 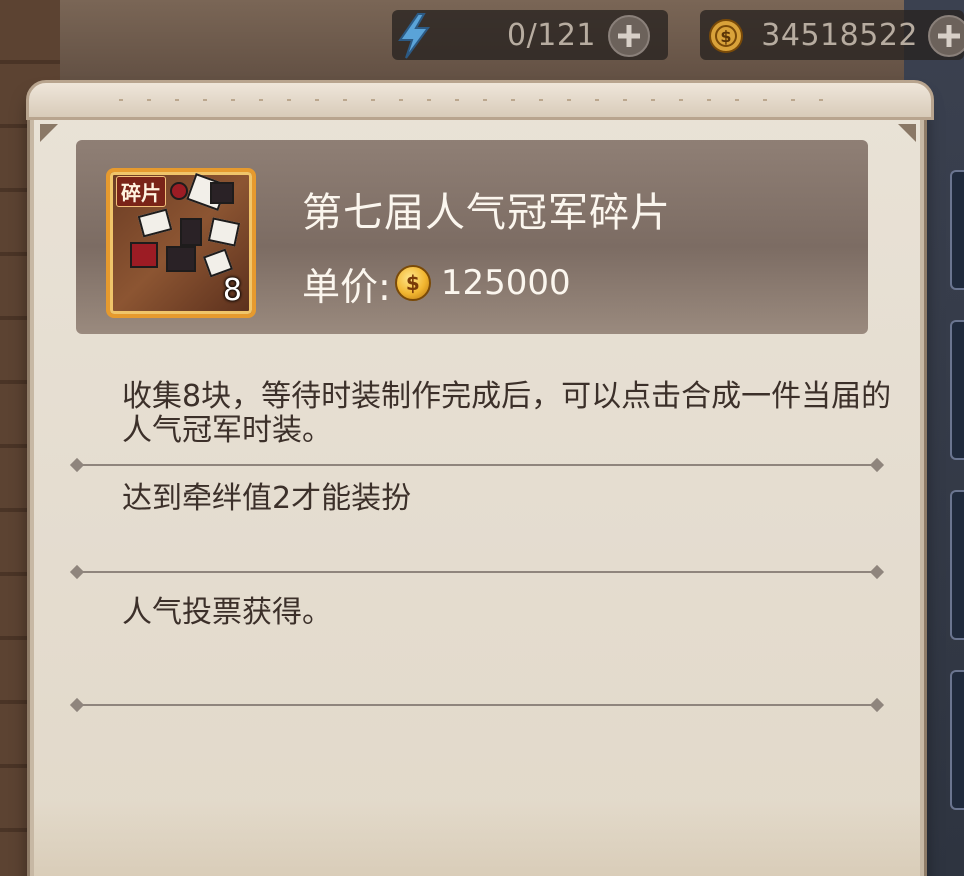 I want to click on item-name: 第七届人气冠军碎片, so click(x=486, y=213).